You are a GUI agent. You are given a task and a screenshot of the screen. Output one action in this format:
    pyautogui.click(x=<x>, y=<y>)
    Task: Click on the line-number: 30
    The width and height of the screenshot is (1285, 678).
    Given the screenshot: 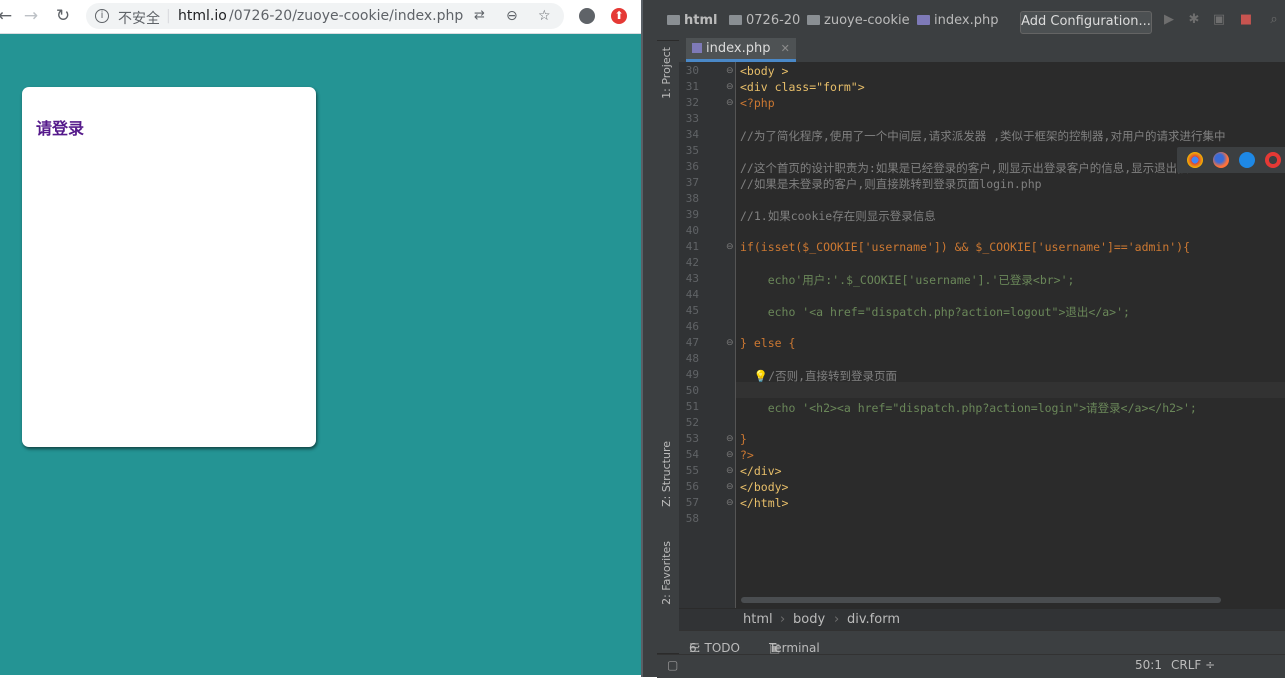 What is the action you would take?
    pyautogui.click(x=692, y=70)
    